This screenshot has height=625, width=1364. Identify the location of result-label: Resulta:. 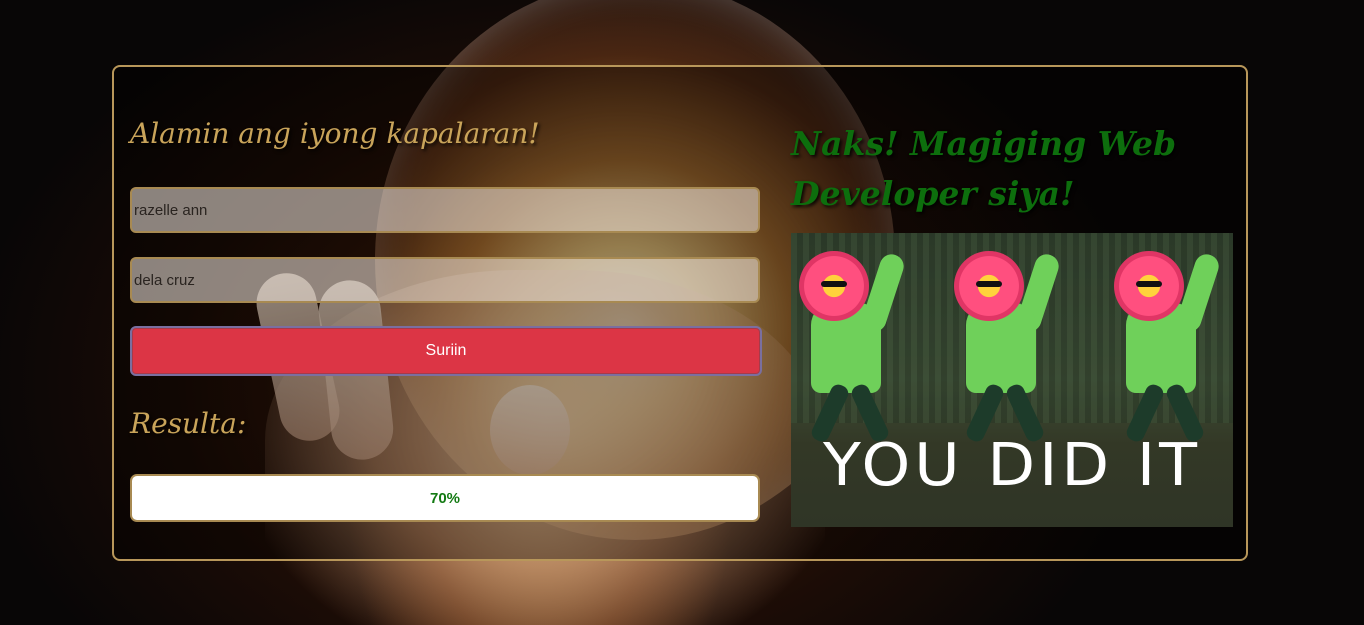
(188, 423).